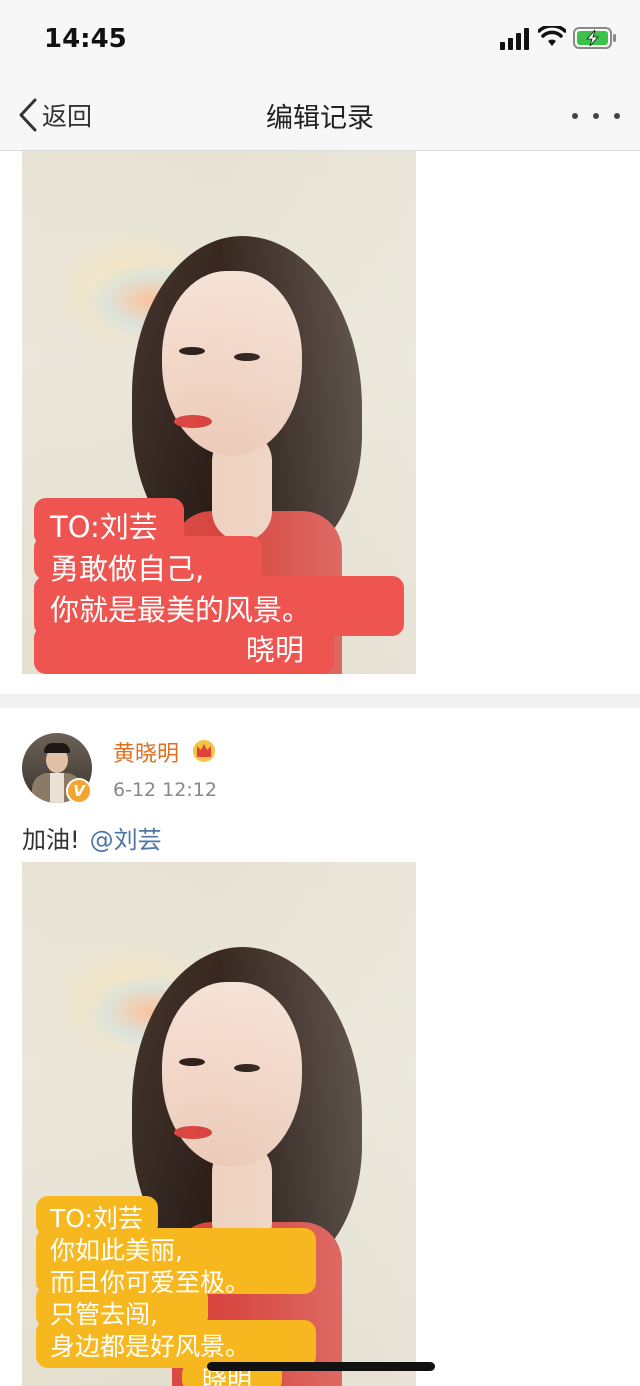  What do you see at coordinates (594, 38) in the screenshot?
I see `battery-charging-icon` at bounding box center [594, 38].